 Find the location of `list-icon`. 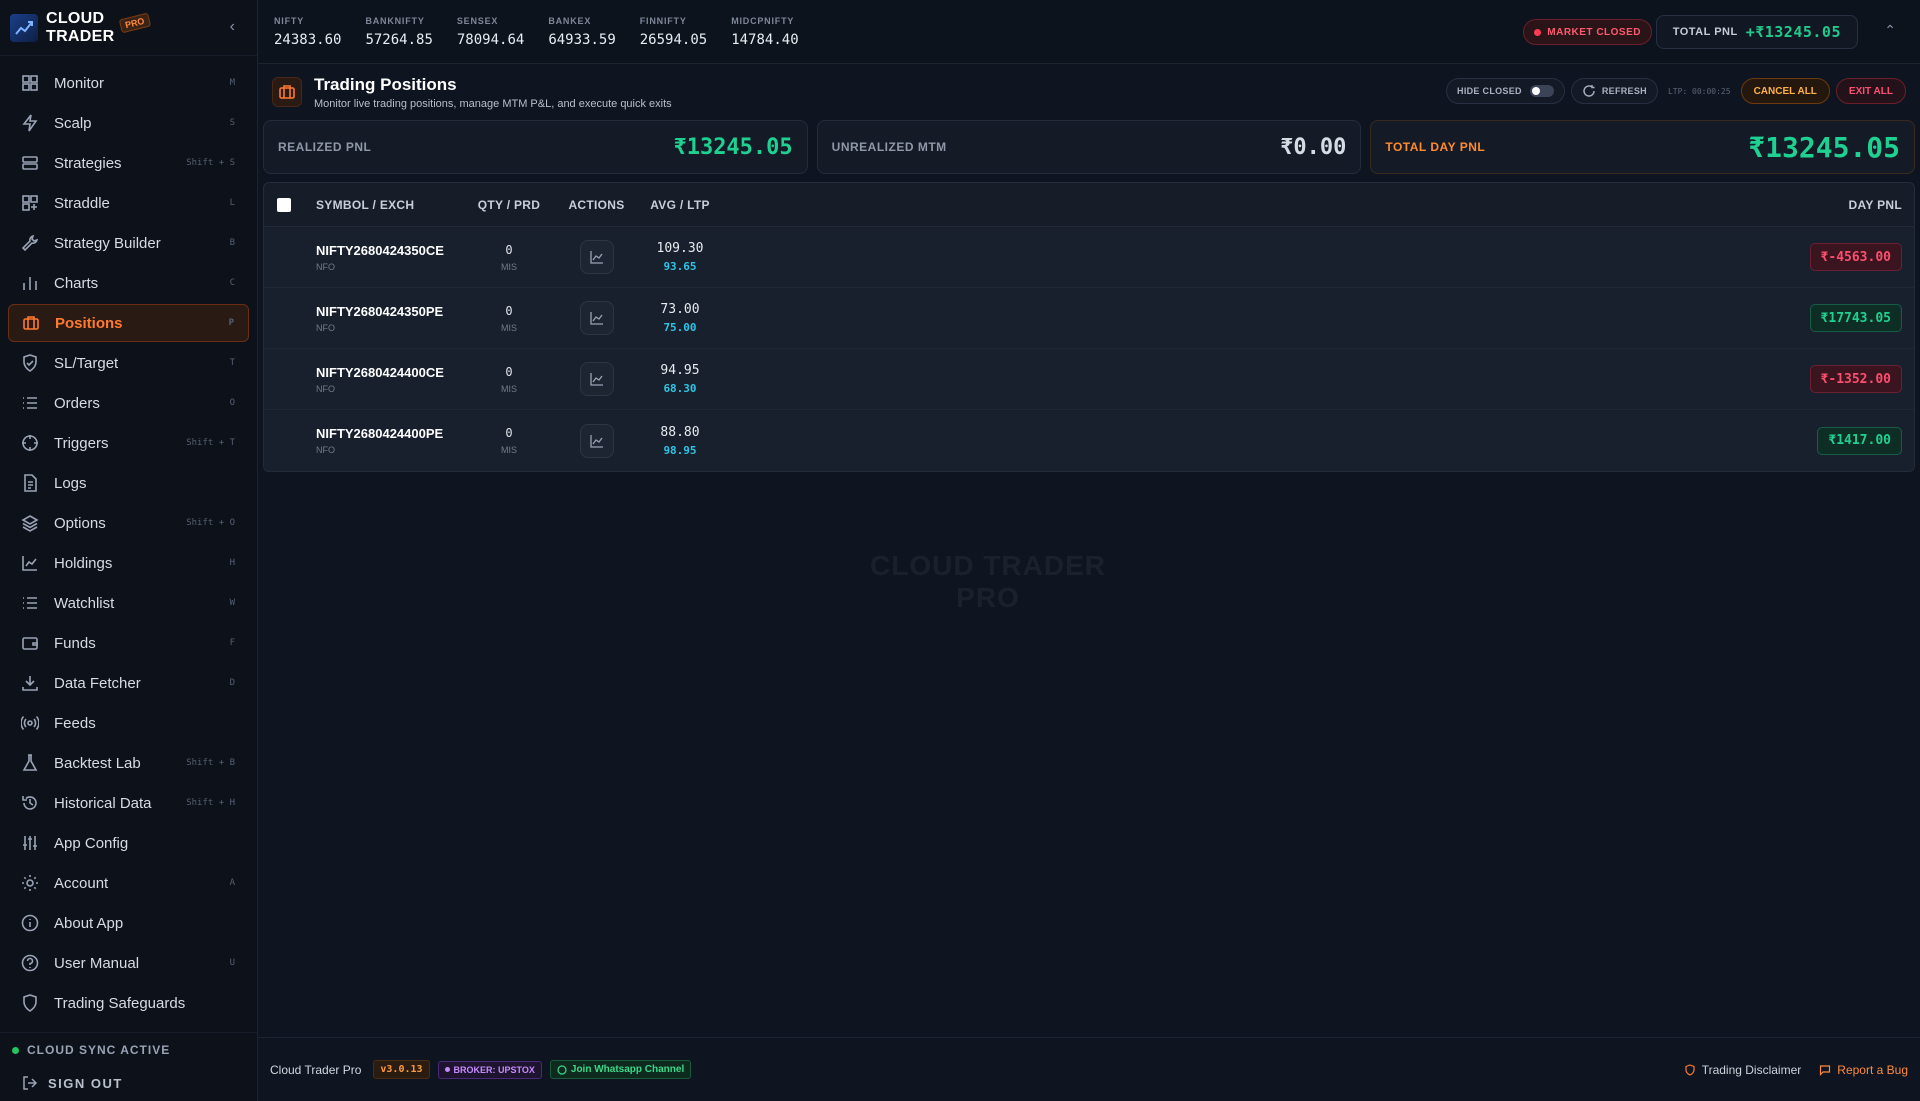

list-icon is located at coordinates (30, 603).